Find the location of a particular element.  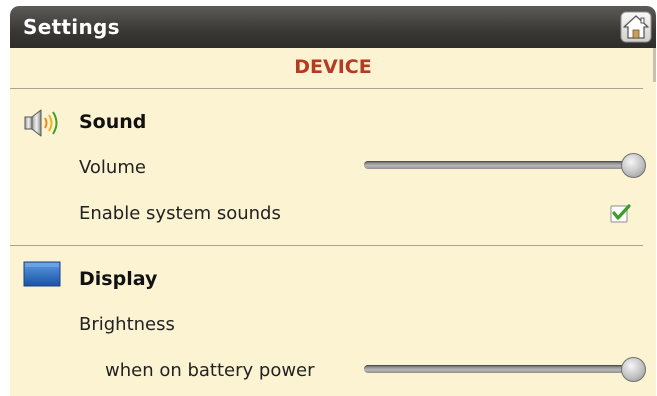

display-group-title: Display is located at coordinates (118, 279).